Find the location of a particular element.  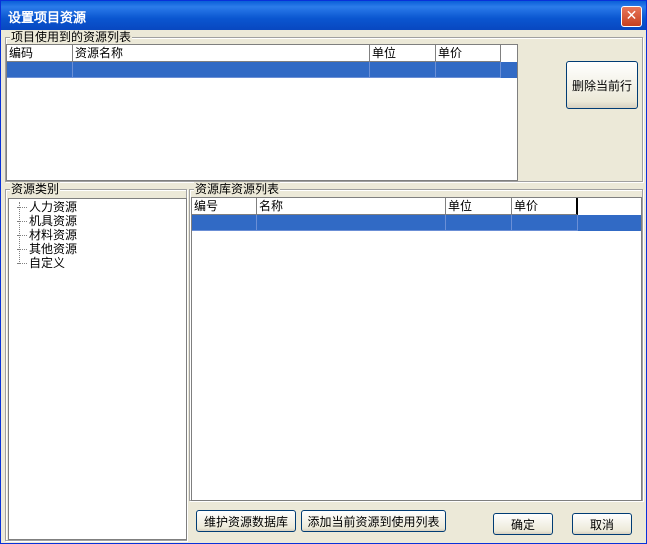

column-header-code: 编码 is located at coordinates (40, 53).